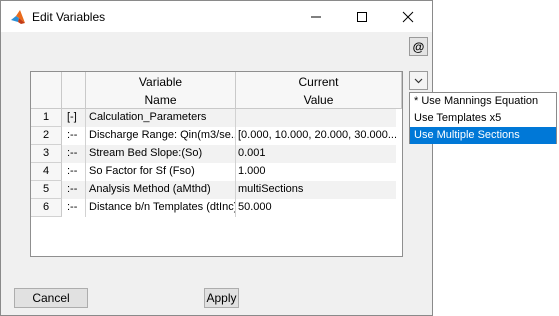 The width and height of the screenshot is (559, 316). Describe the element at coordinates (18, 17) in the screenshot. I see `matlab-icon` at that location.